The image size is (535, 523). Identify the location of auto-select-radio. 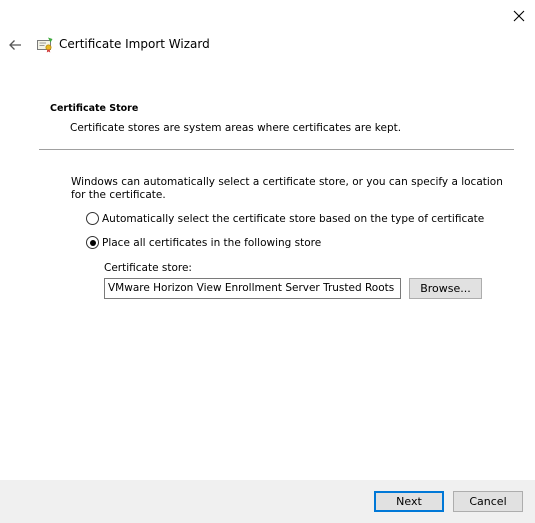
(92, 218).